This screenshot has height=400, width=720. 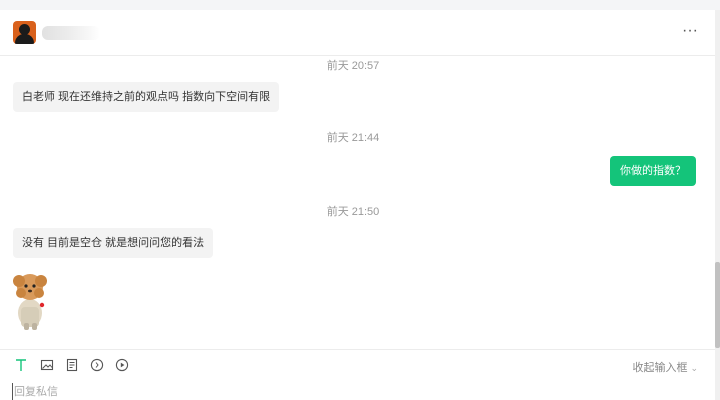 What do you see at coordinates (47, 365) in the screenshot?
I see `image-icon` at bounding box center [47, 365].